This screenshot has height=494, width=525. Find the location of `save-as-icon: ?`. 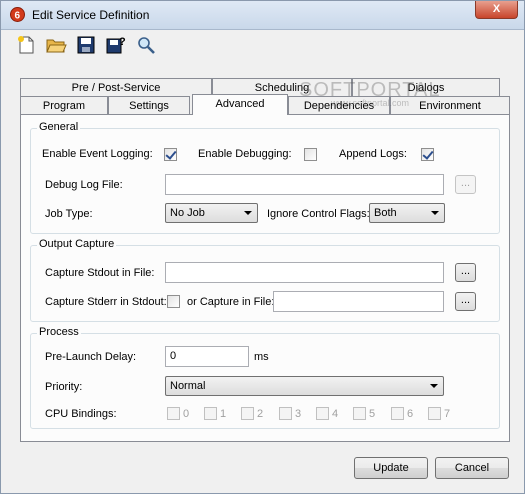

save-as-icon: ? is located at coordinates (116, 45).